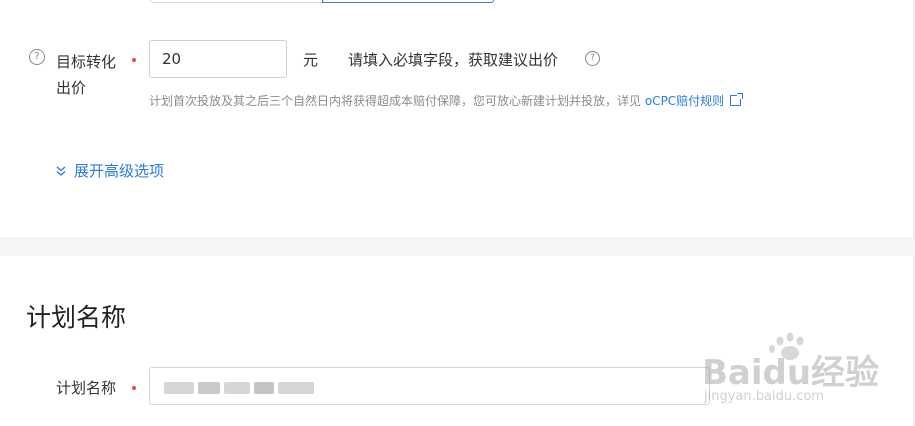 Image resolution: width=915 pixels, height=426 pixels. I want to click on ocpc-link-label: oCPC赔付规则, so click(684, 101).